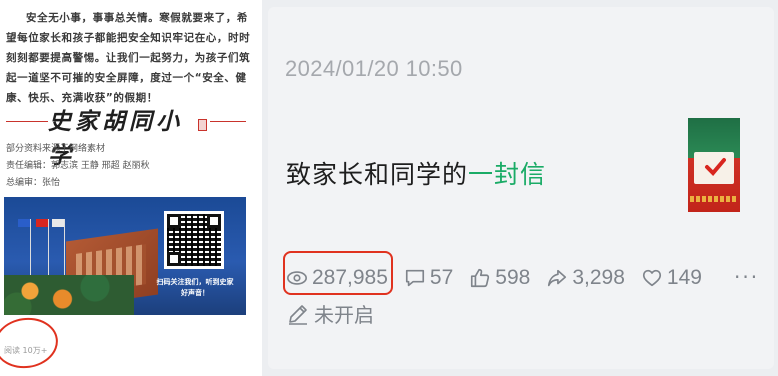 This screenshot has width=778, height=376. I want to click on credit-chief-editor: 总编审：张怡, so click(33, 183).